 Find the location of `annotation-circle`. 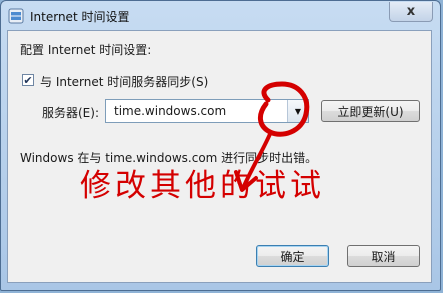

annotation-circle is located at coordinates (284, 109).